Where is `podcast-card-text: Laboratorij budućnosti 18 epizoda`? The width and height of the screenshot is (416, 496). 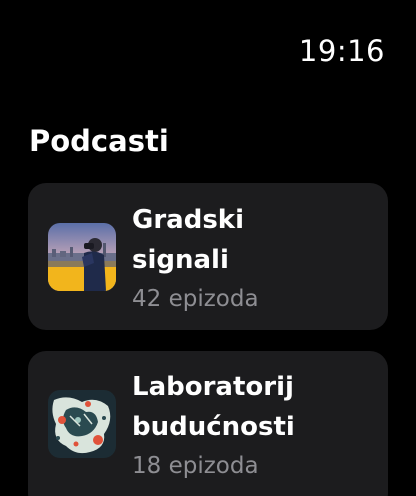 podcast-card-text: Laboratorij budućnosti 18 epizoda is located at coordinates (254, 425).